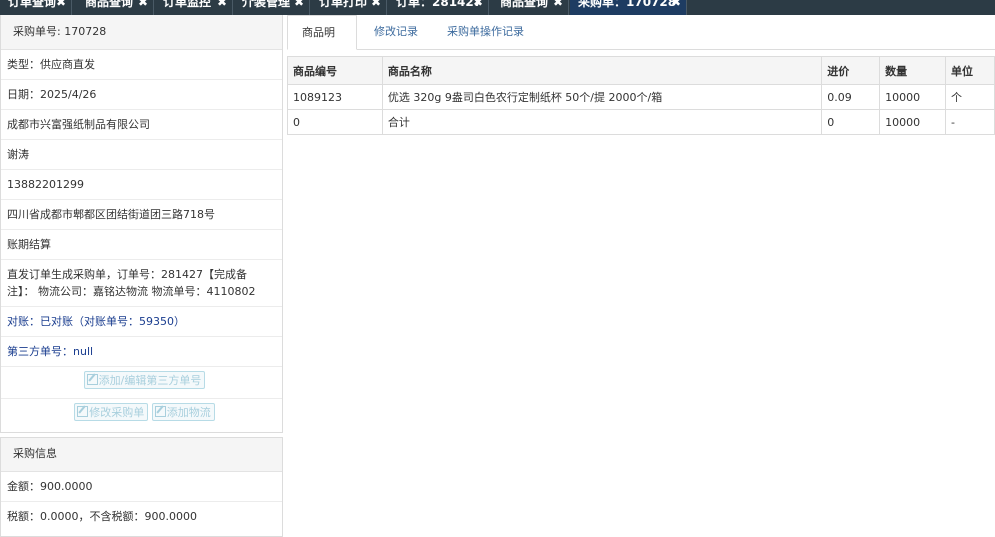 The image size is (995, 537). I want to click on window-tab-label: 订单：281427, so click(439, 4).